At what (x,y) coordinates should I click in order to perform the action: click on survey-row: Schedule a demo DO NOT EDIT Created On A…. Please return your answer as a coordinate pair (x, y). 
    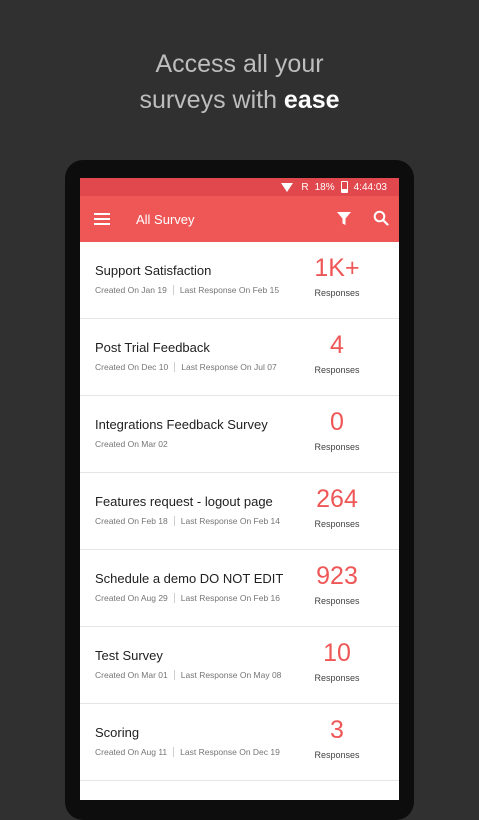
    Looking at the image, I should click on (239, 588).